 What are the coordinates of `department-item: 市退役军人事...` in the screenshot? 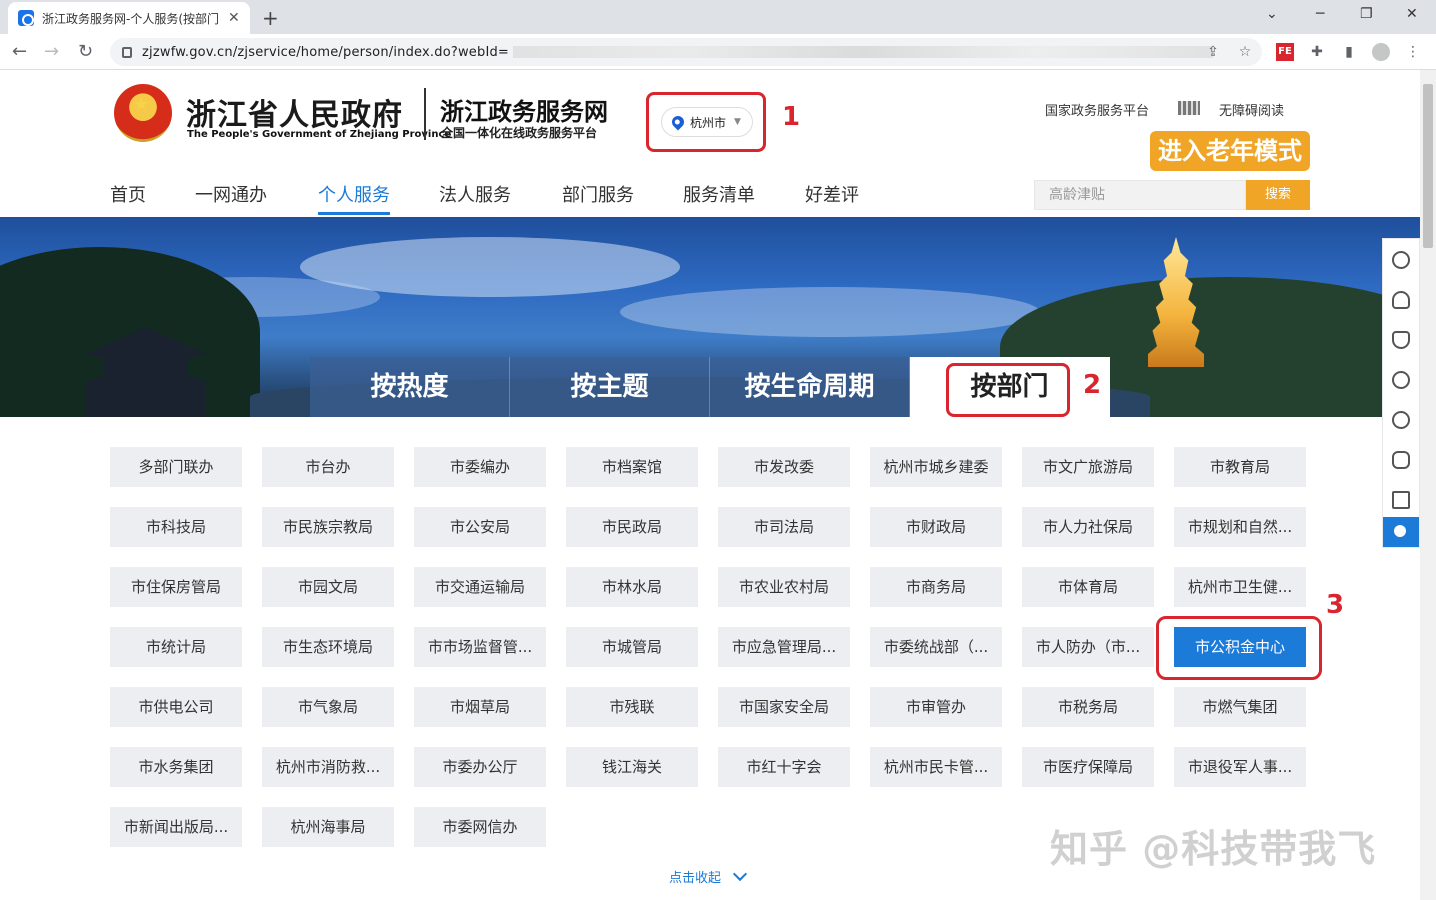 It's located at (1240, 767).